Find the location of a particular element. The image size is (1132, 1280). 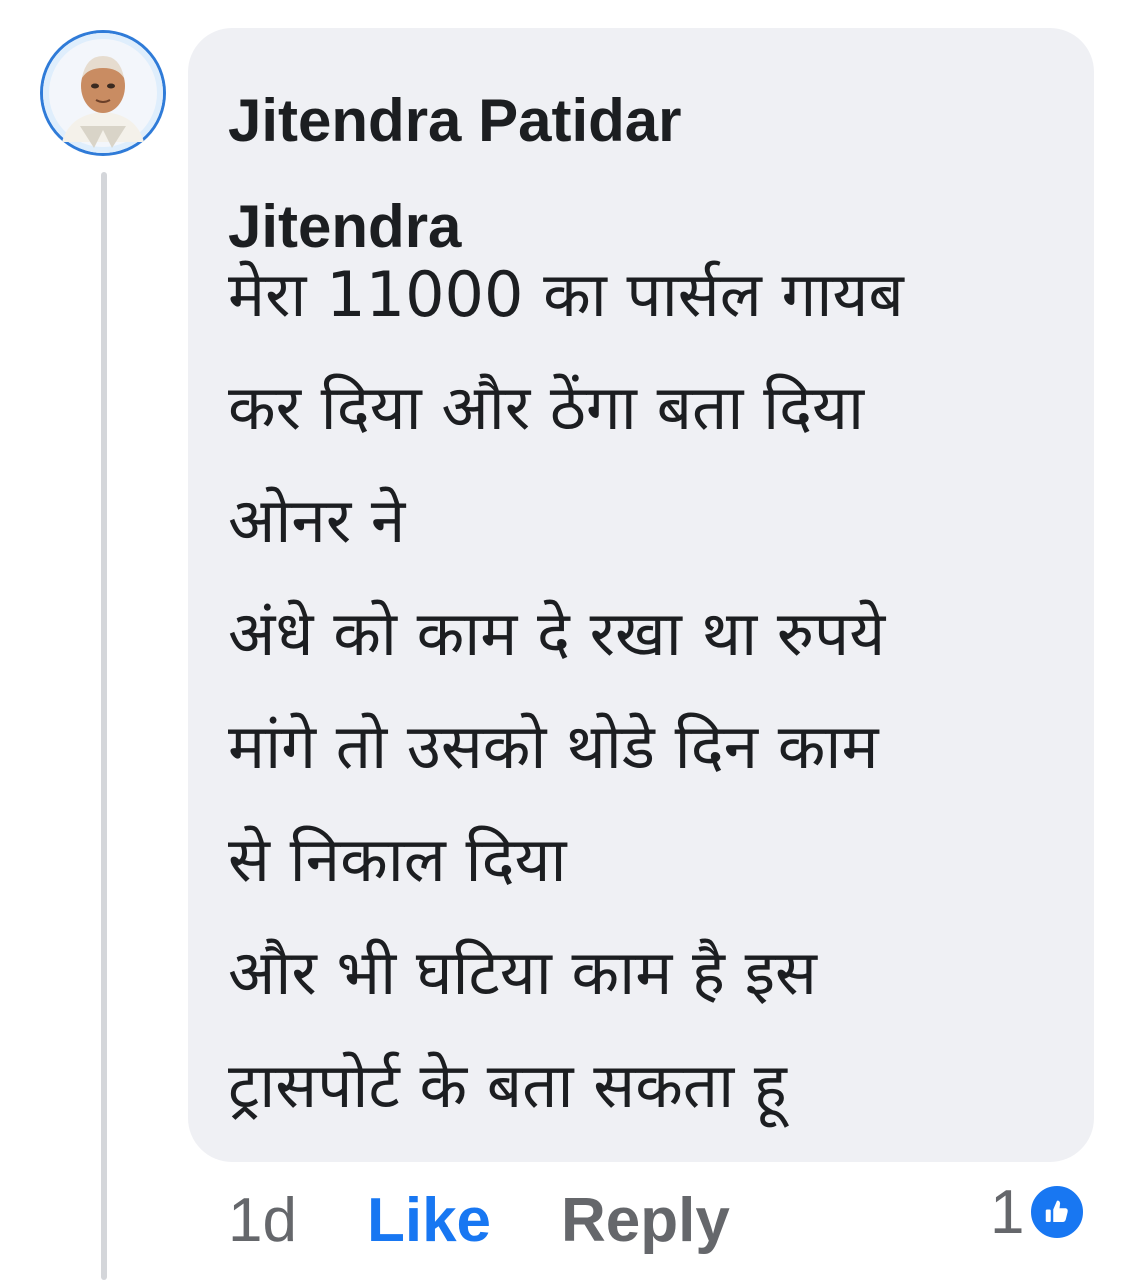

comment-line: ओनर ने is located at coordinates (317, 520).